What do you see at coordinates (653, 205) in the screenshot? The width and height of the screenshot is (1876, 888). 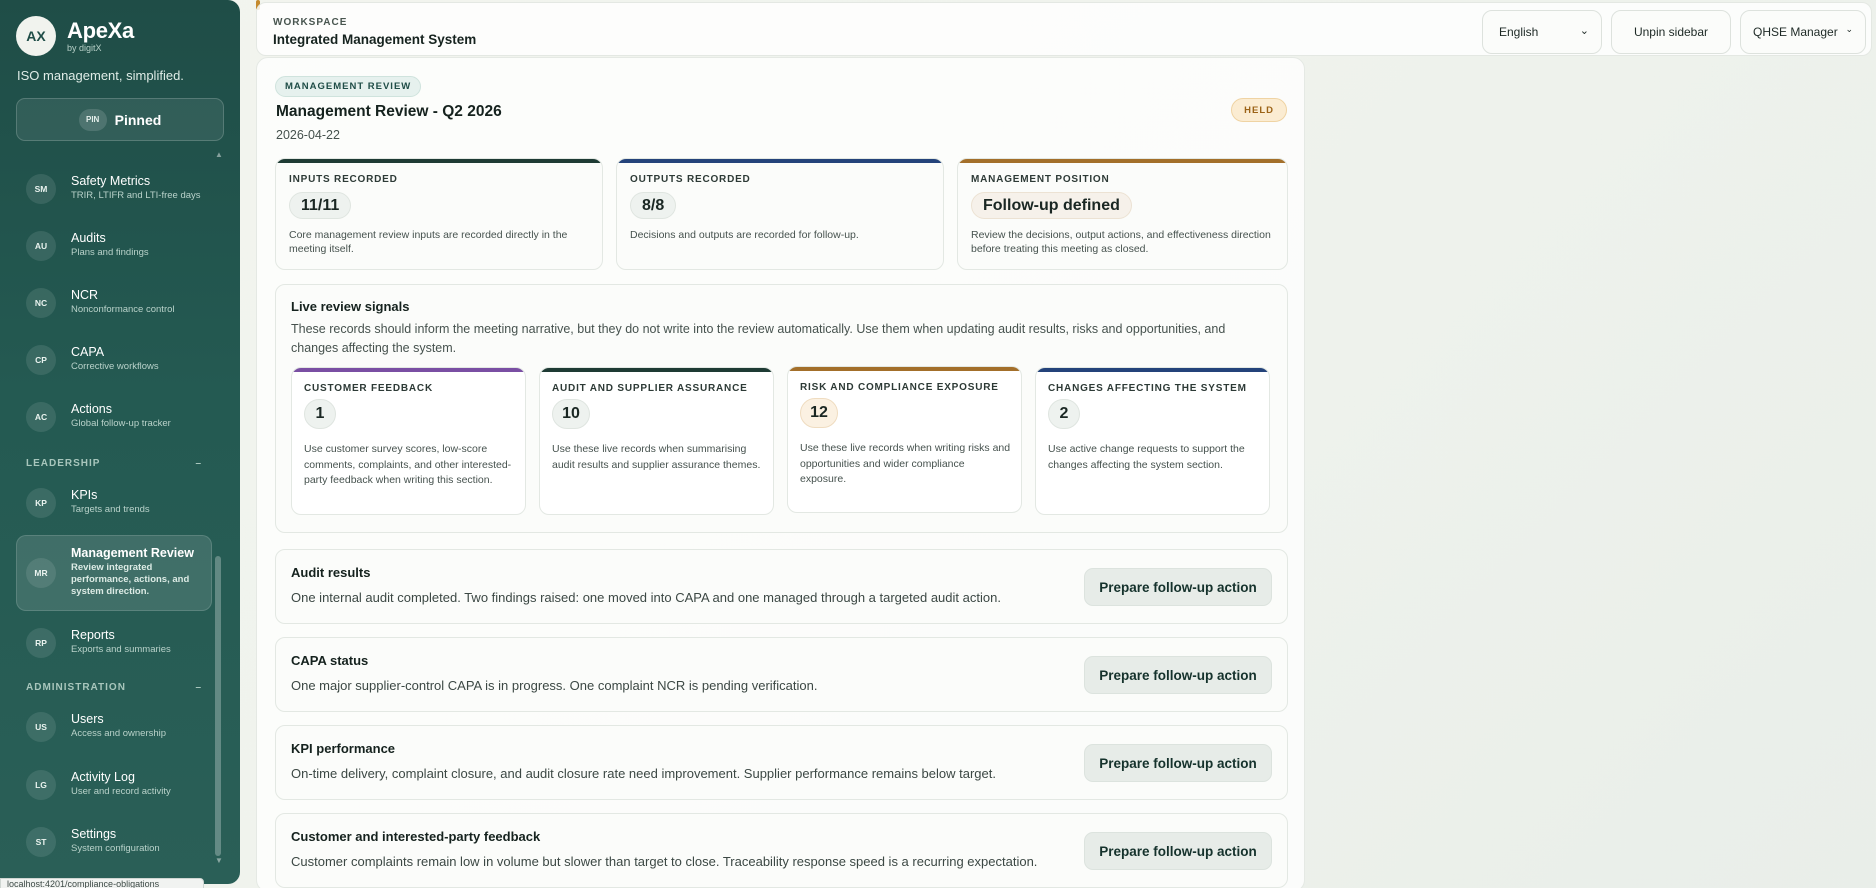 I see `stat-value: 8/8` at bounding box center [653, 205].